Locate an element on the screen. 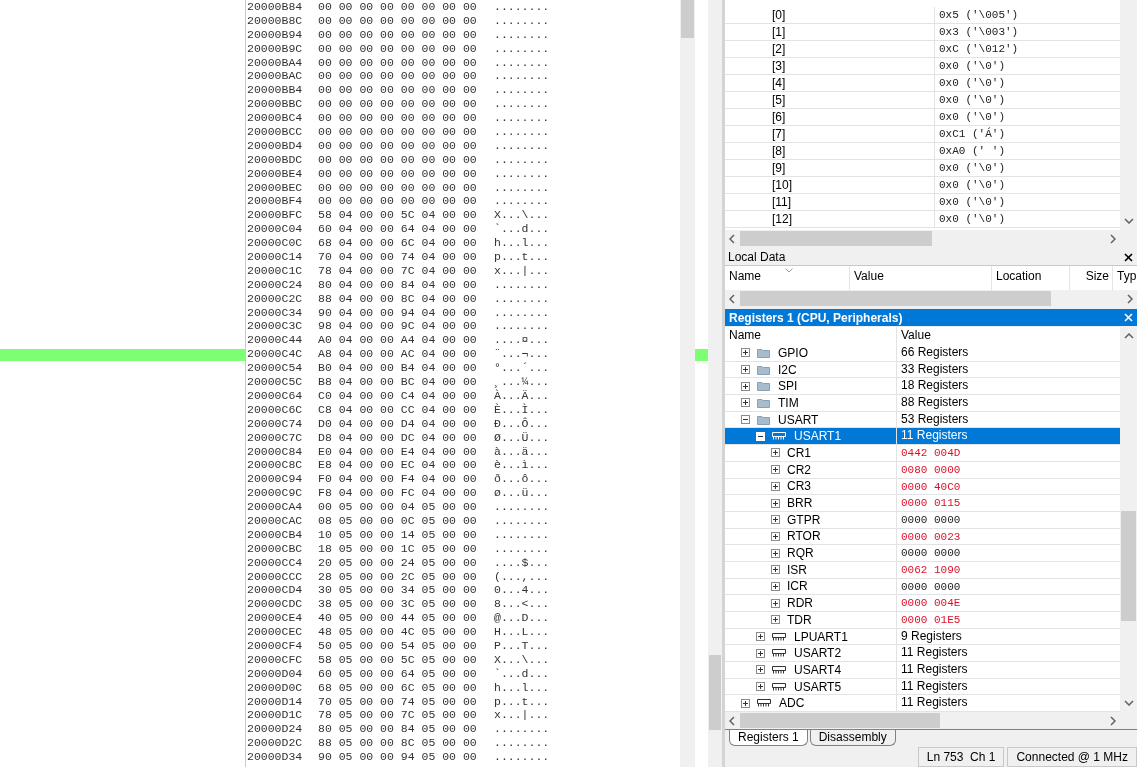  column-header: Typ is located at coordinates (1125, 278).